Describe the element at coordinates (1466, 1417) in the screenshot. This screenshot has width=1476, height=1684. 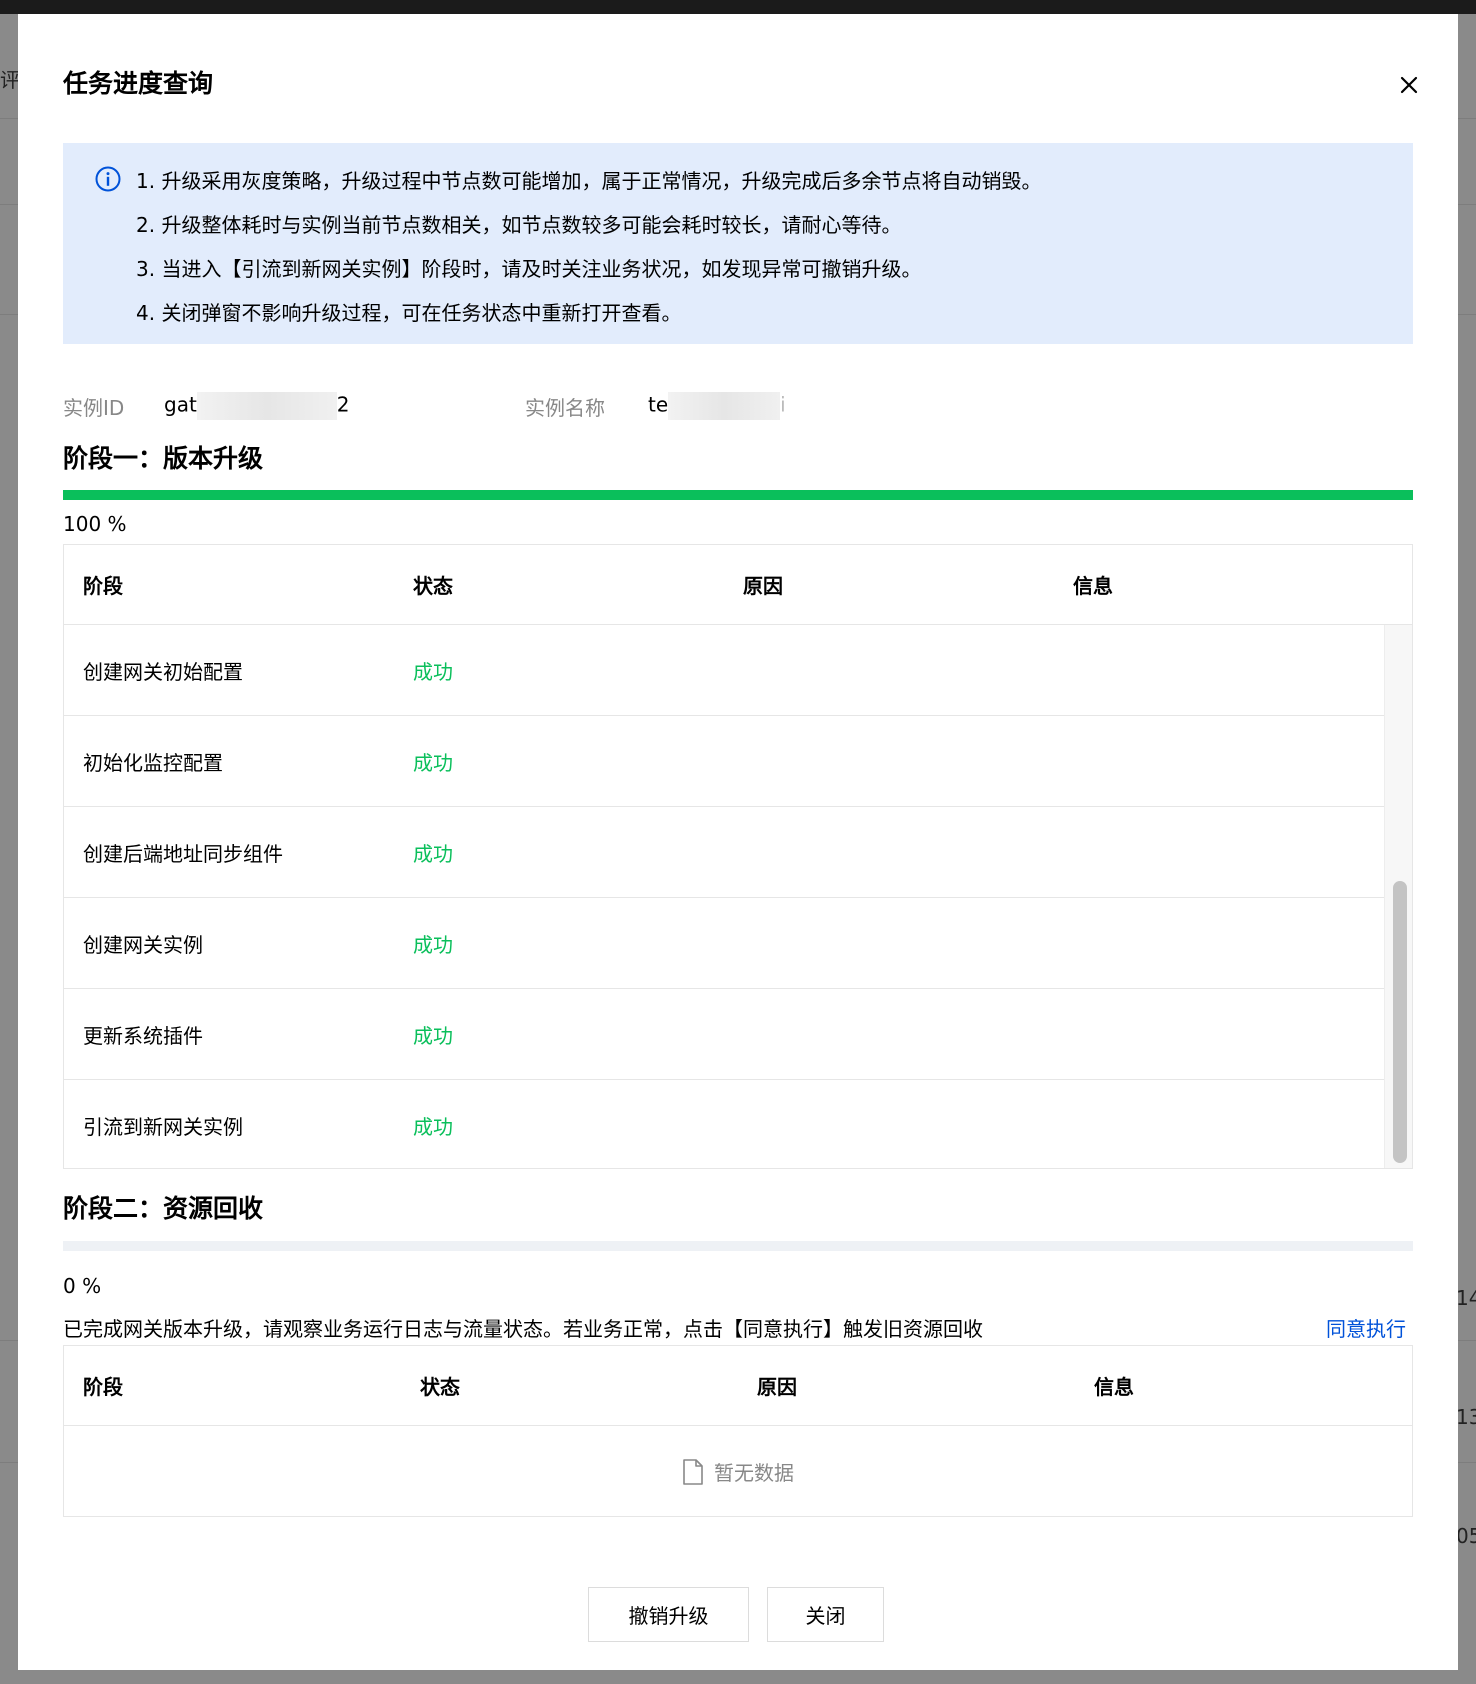
I see `background-char: 13` at that location.